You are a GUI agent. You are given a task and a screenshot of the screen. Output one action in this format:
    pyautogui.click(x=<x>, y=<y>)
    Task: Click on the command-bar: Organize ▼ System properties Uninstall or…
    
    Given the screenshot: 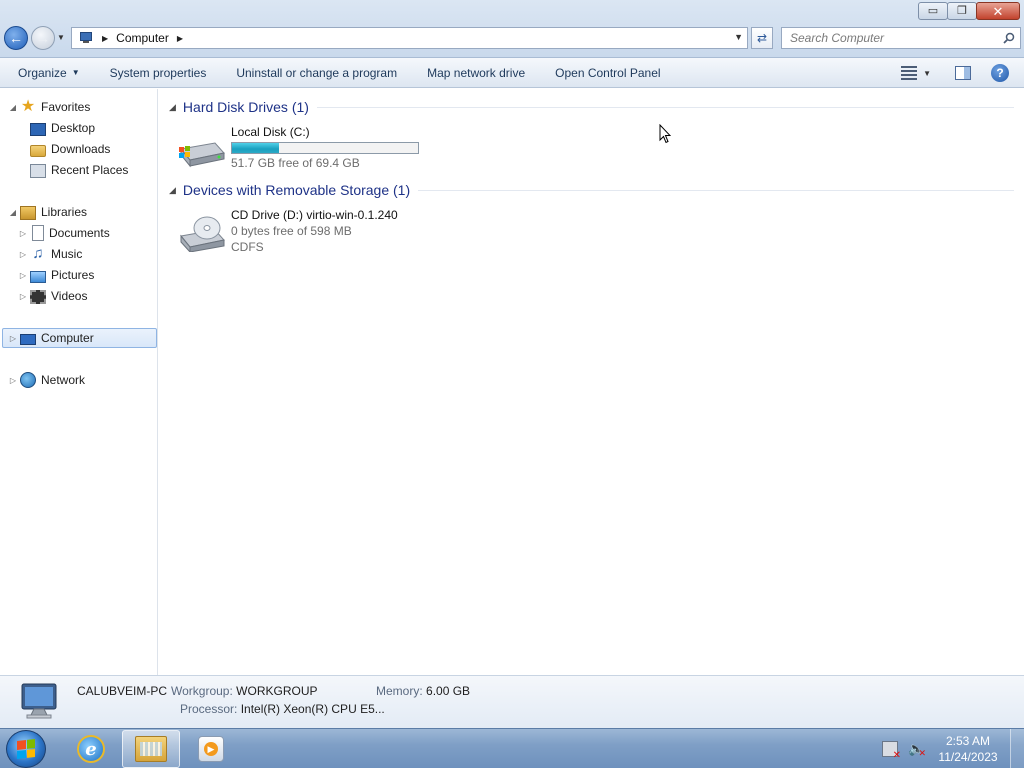 What is the action you would take?
    pyautogui.click(x=512, y=73)
    